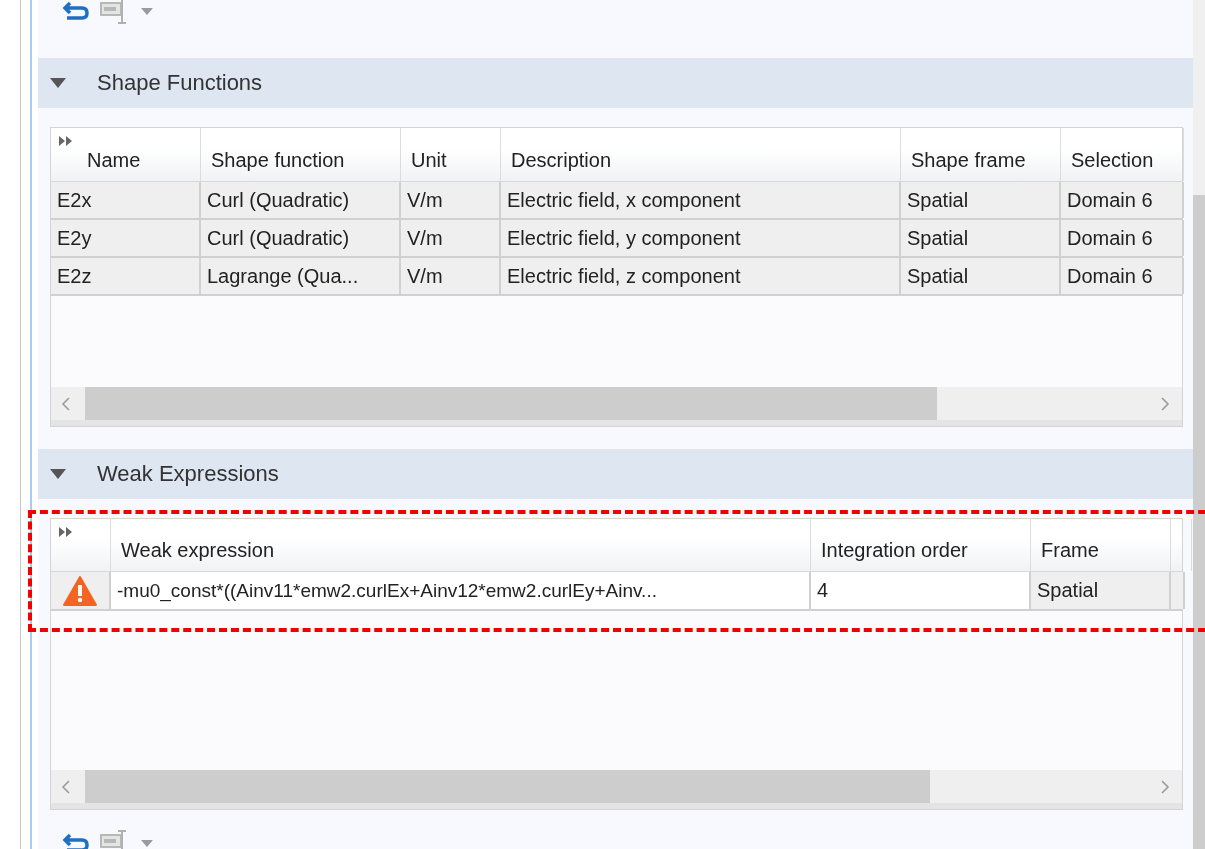 The width and height of the screenshot is (1205, 849). Describe the element at coordinates (701, 276) in the screenshot. I see `table-cell: Electric field, z component` at that location.